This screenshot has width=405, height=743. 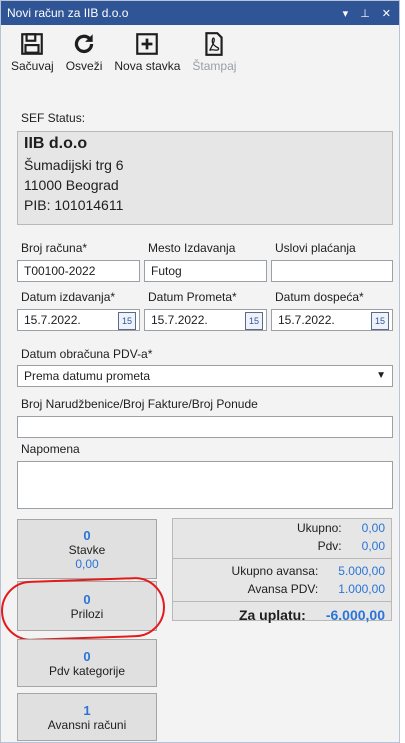 I want to click on advance-vat-label: Avansa PDV:, so click(x=283, y=589).